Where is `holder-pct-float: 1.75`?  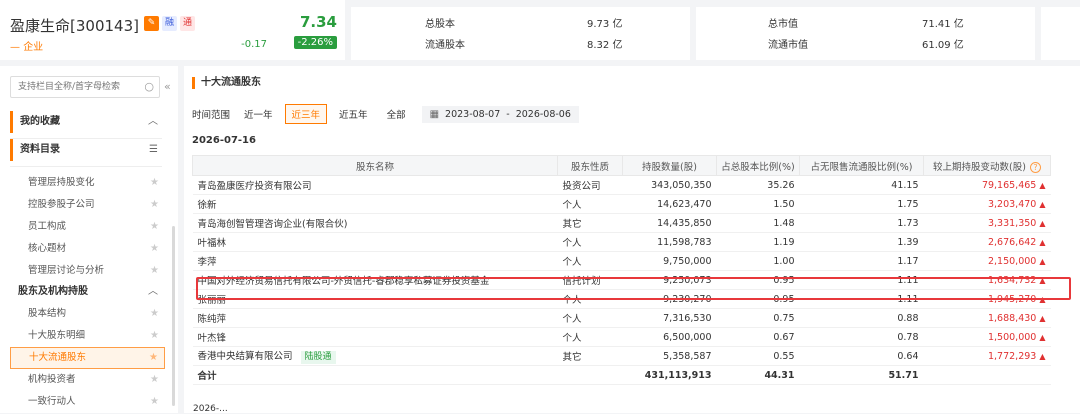 holder-pct-float: 1.75 is located at coordinates (861, 204).